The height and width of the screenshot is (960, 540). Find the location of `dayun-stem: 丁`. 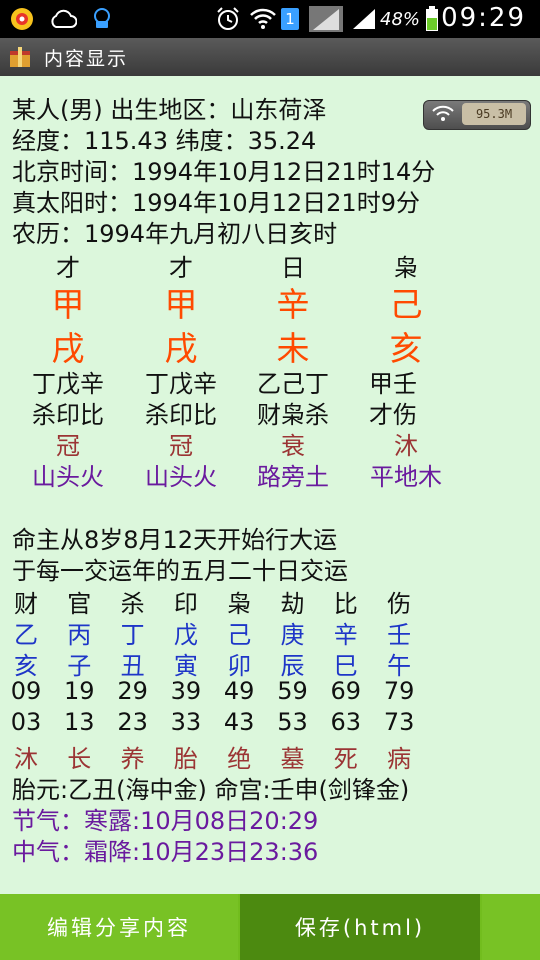

dayun-stem: 丁 is located at coordinates (132, 635).